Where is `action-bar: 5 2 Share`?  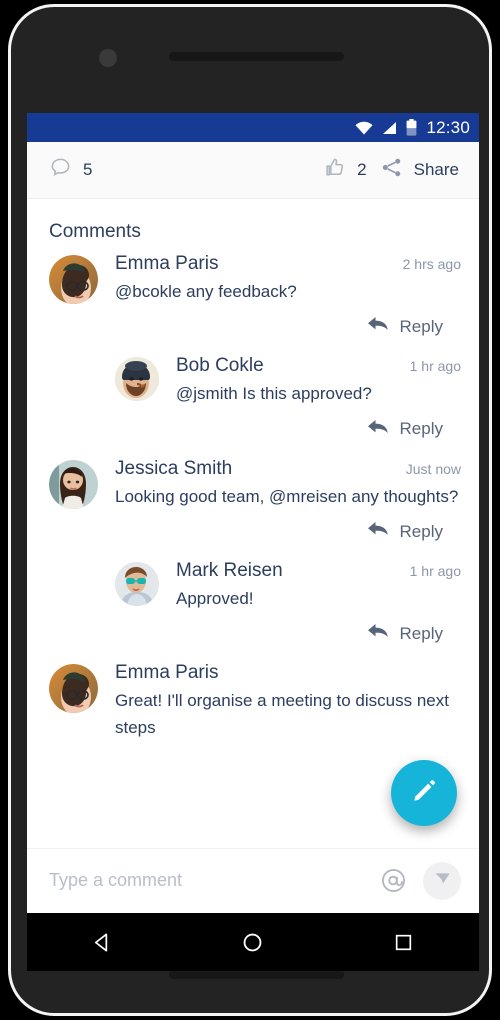
action-bar: 5 2 Share is located at coordinates (253, 170).